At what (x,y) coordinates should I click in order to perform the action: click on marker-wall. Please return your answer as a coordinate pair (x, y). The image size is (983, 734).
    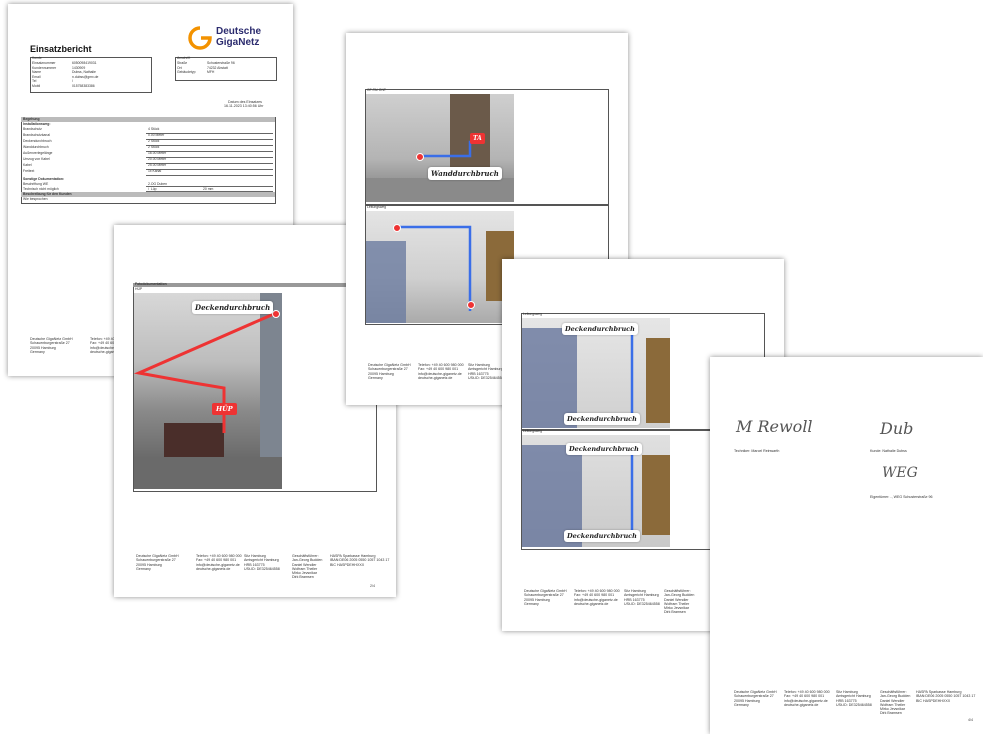
    Looking at the image, I should click on (420, 157).